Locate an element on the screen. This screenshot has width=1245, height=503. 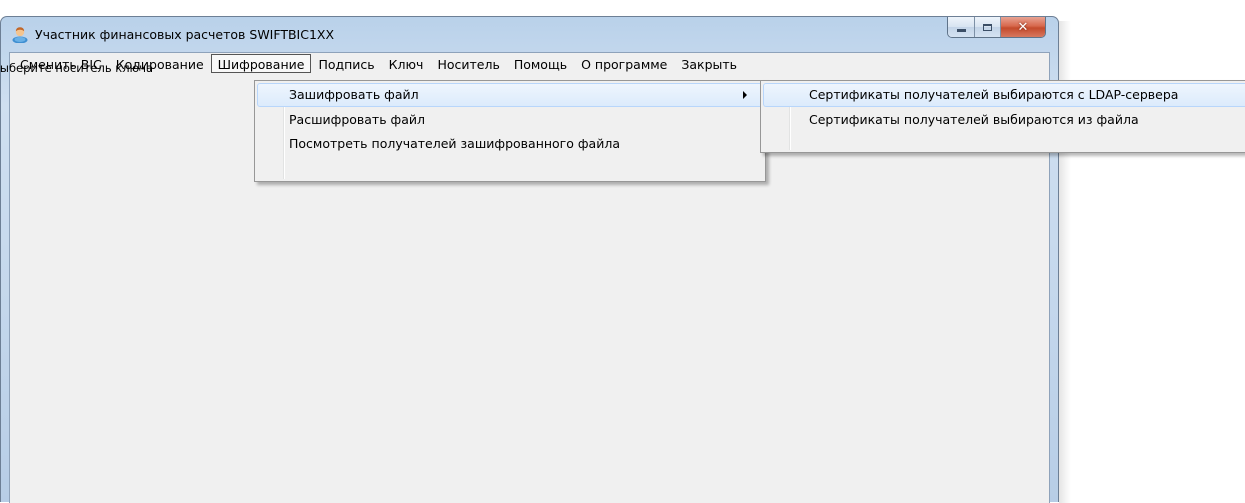
menu-about: О программе is located at coordinates (624, 63).